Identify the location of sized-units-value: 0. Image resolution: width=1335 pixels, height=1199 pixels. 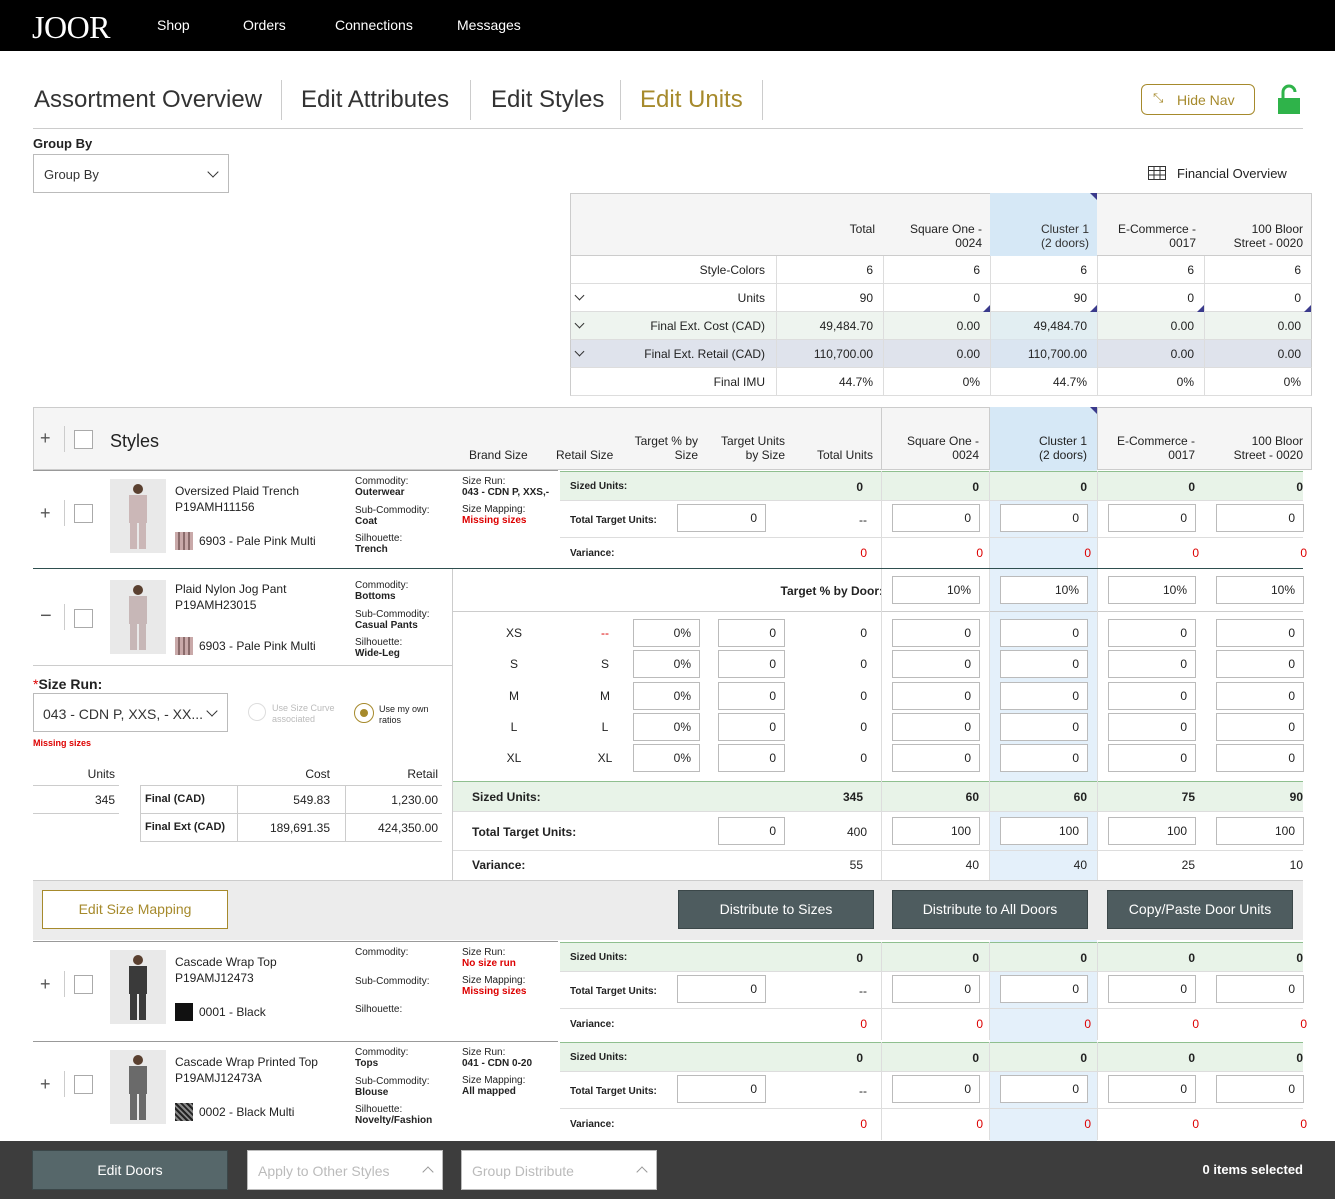
(1299, 487).